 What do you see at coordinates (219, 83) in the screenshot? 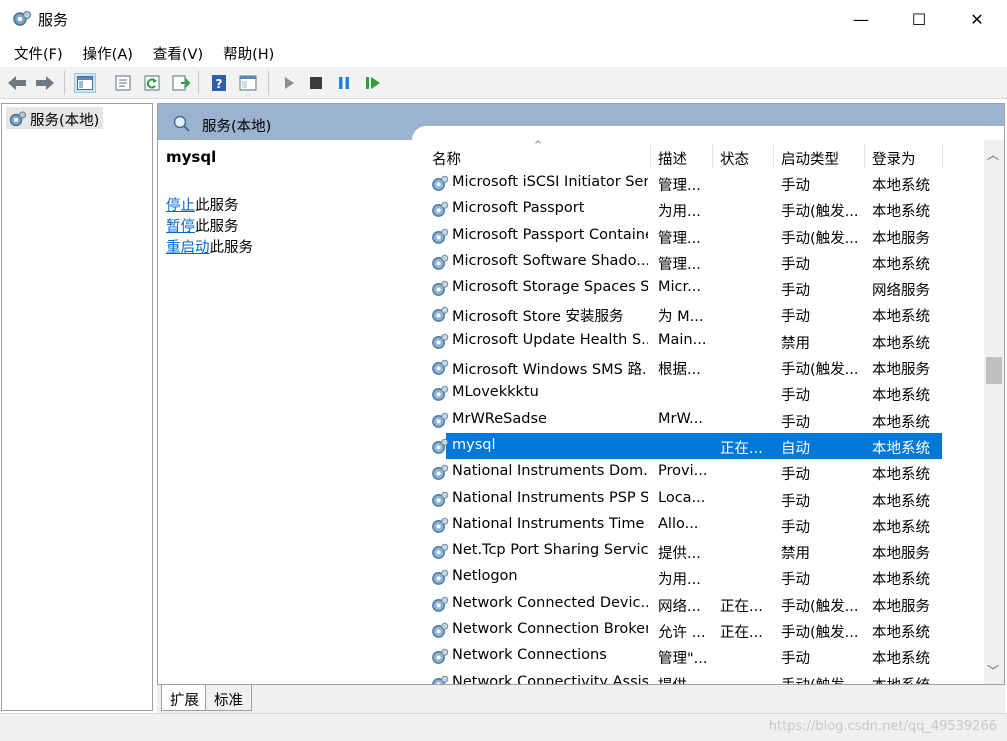
I see `help-icon: ?` at bounding box center [219, 83].